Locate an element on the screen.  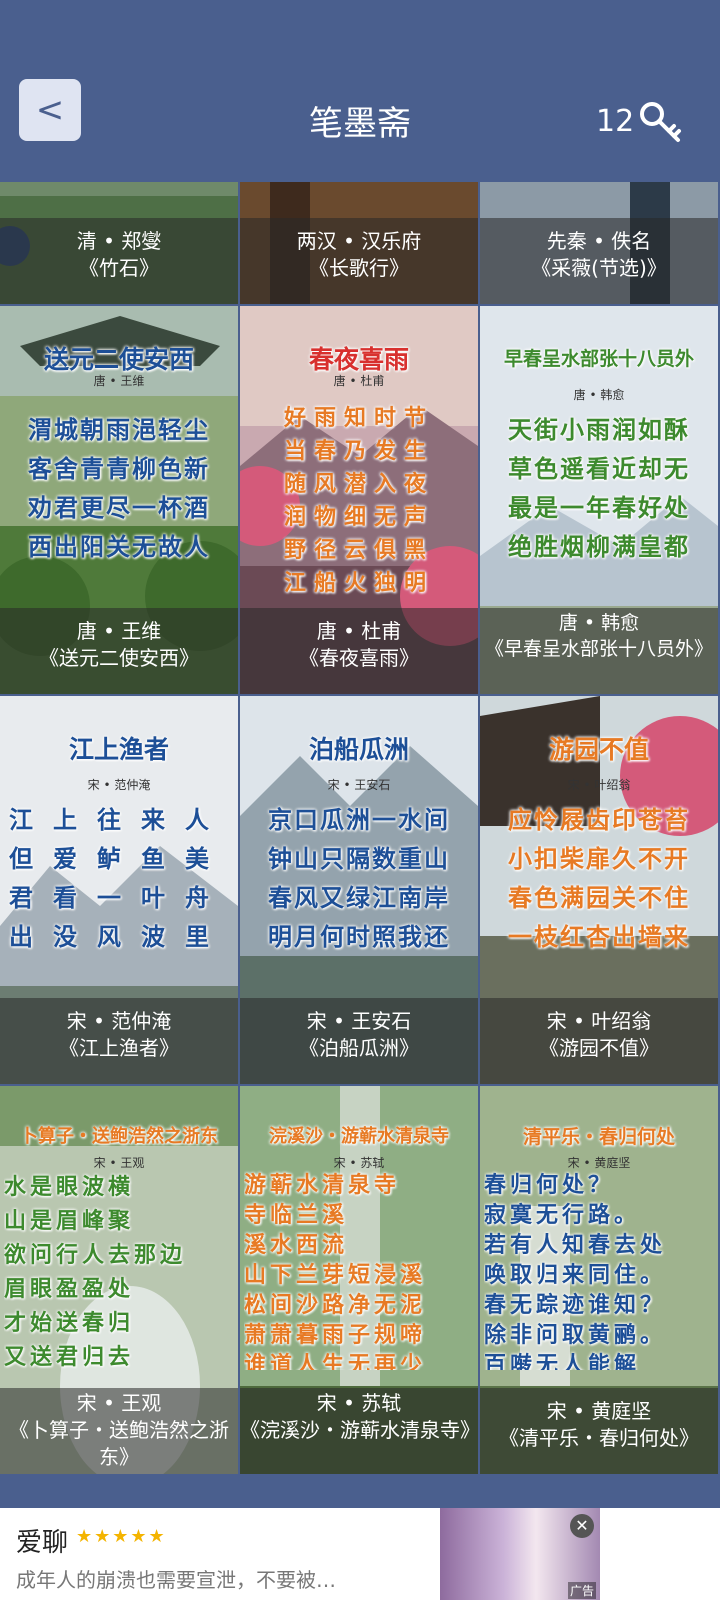
poem-line: 京口瓜洲一水间 is located at coordinates (359, 819).